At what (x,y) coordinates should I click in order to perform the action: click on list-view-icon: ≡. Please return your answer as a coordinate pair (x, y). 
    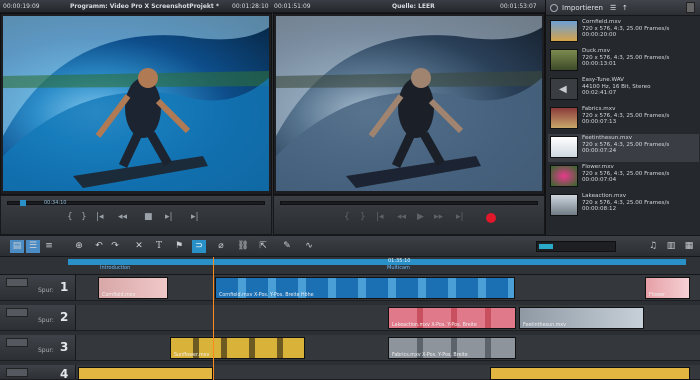
    Looking at the image, I should click on (49, 246).